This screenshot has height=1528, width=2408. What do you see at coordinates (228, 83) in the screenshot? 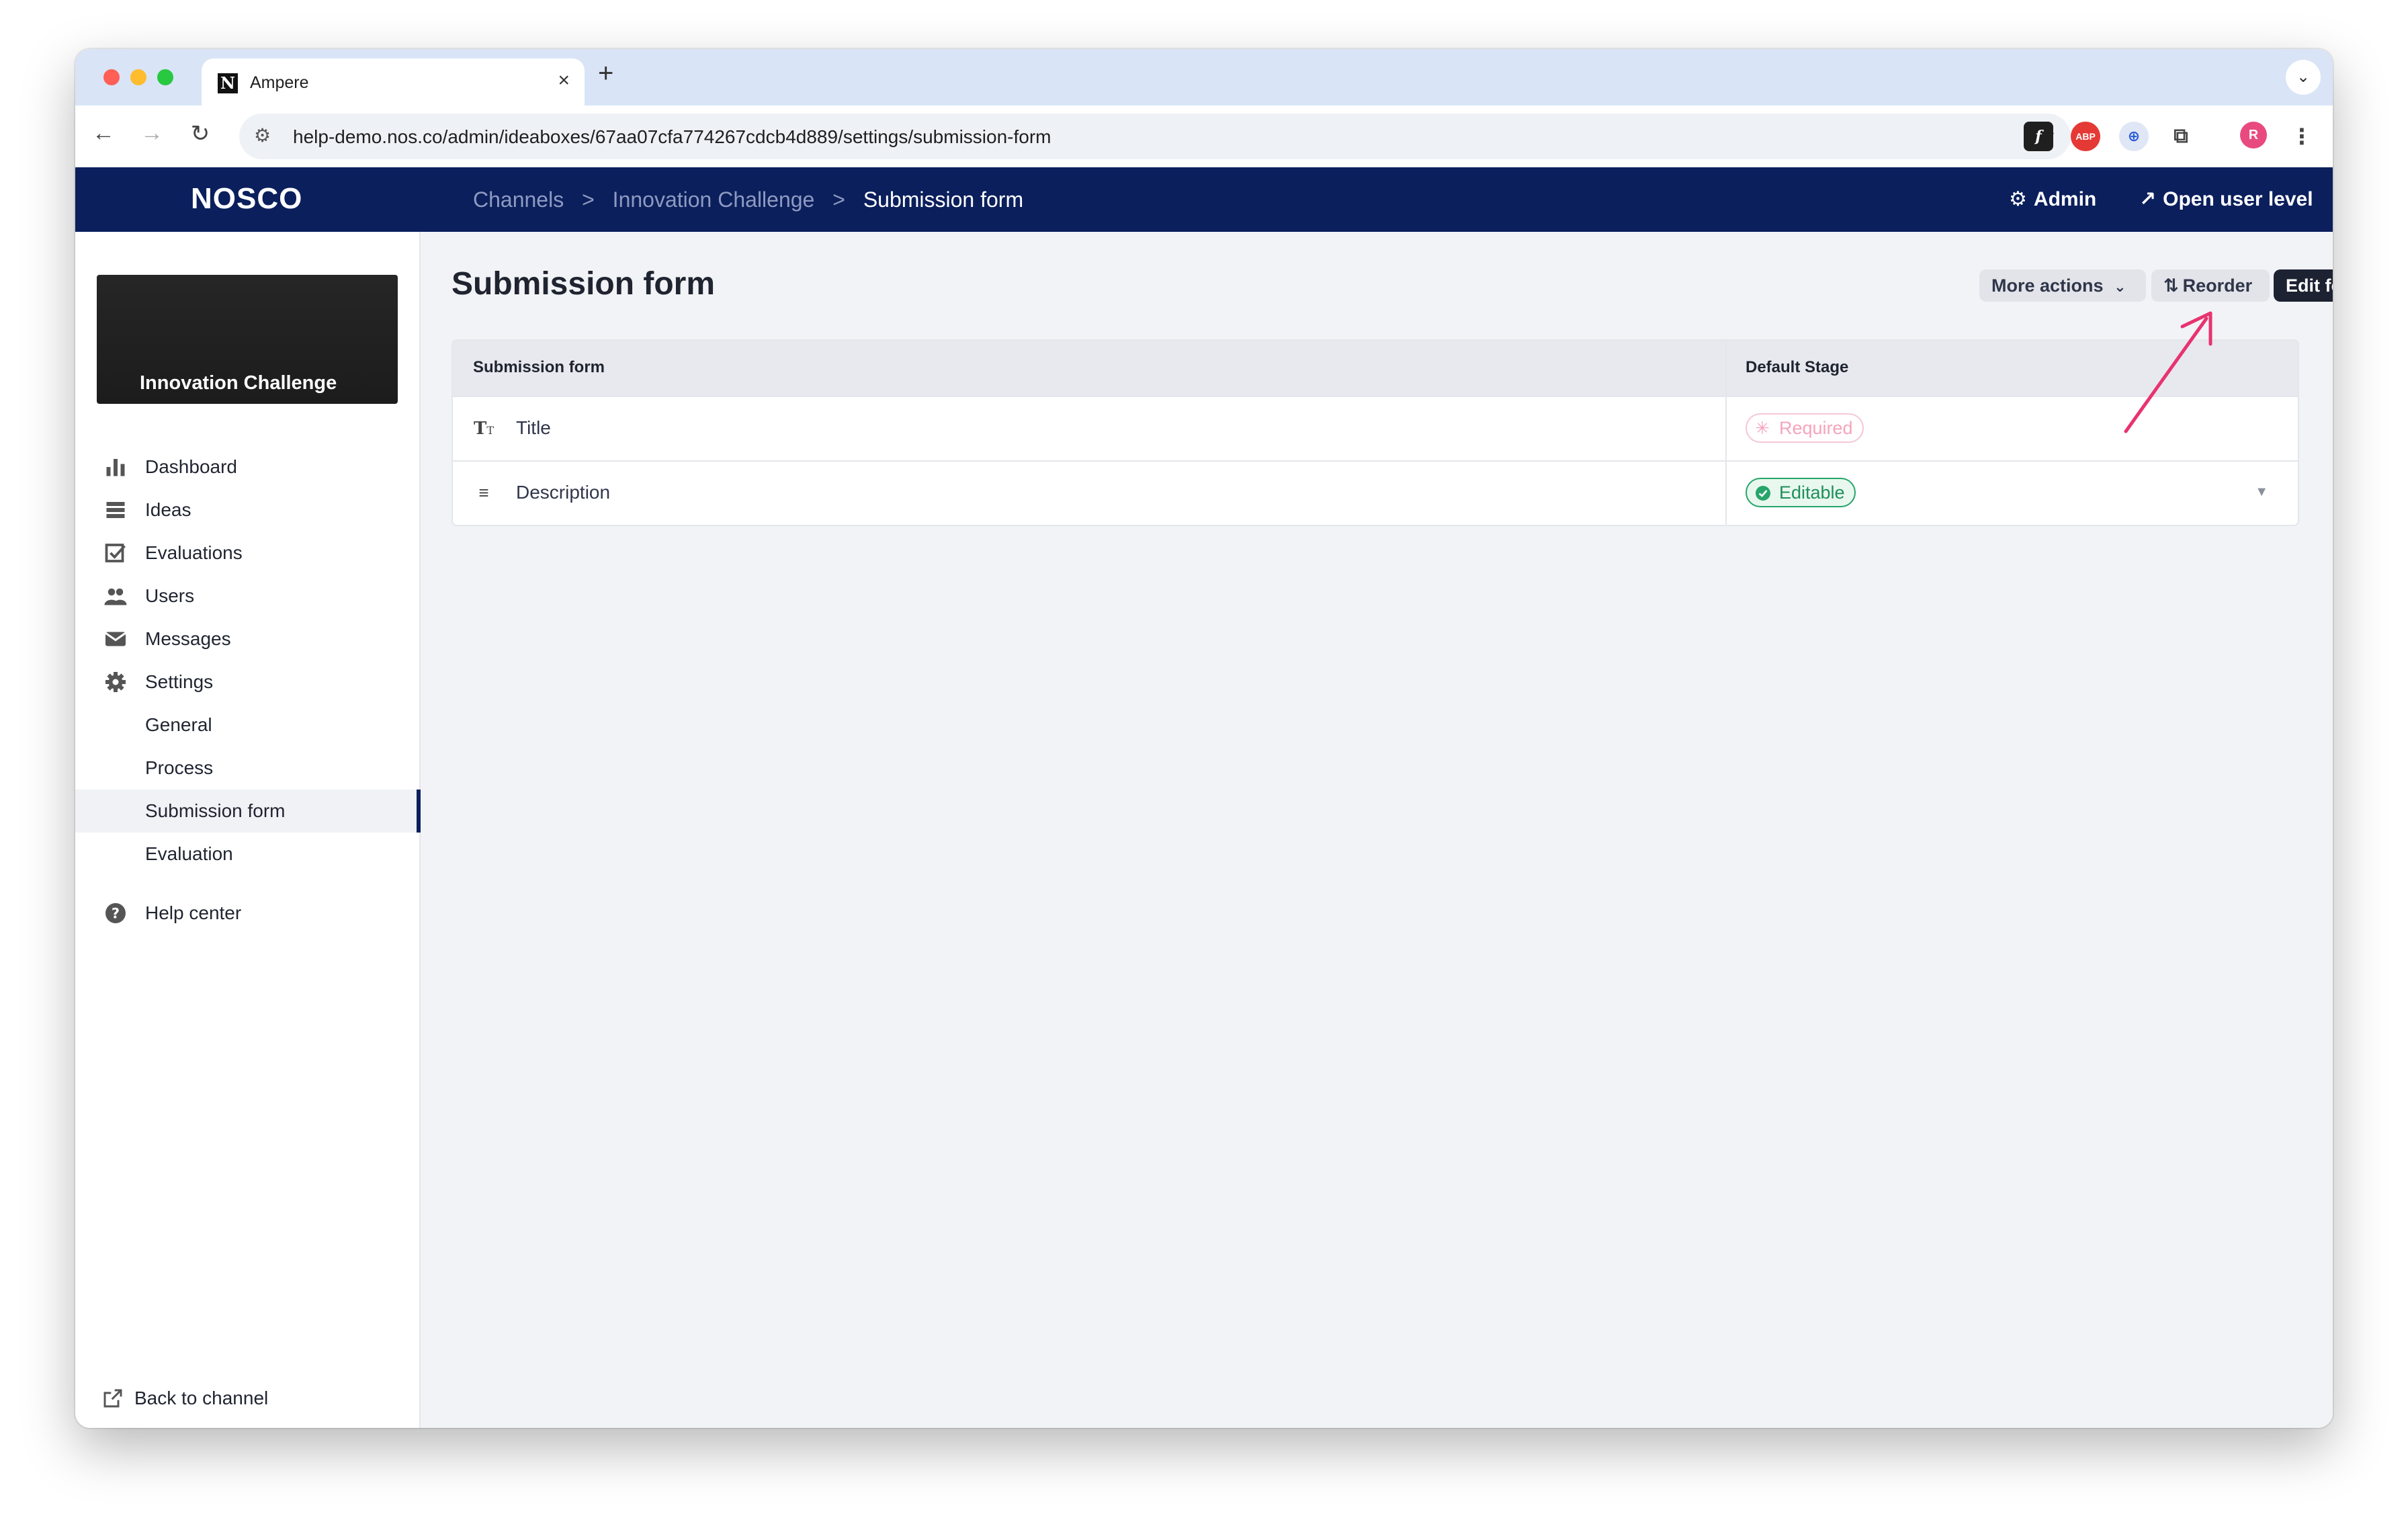
I see `notion-favicon-icon: N` at bounding box center [228, 83].